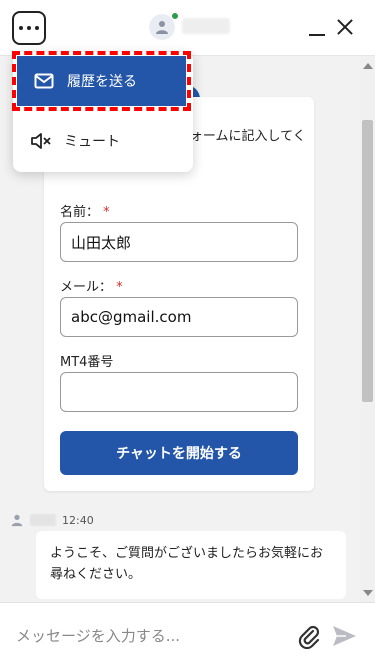 The height and width of the screenshot is (667, 375). I want to click on name-label: 名前： *, so click(85, 210).